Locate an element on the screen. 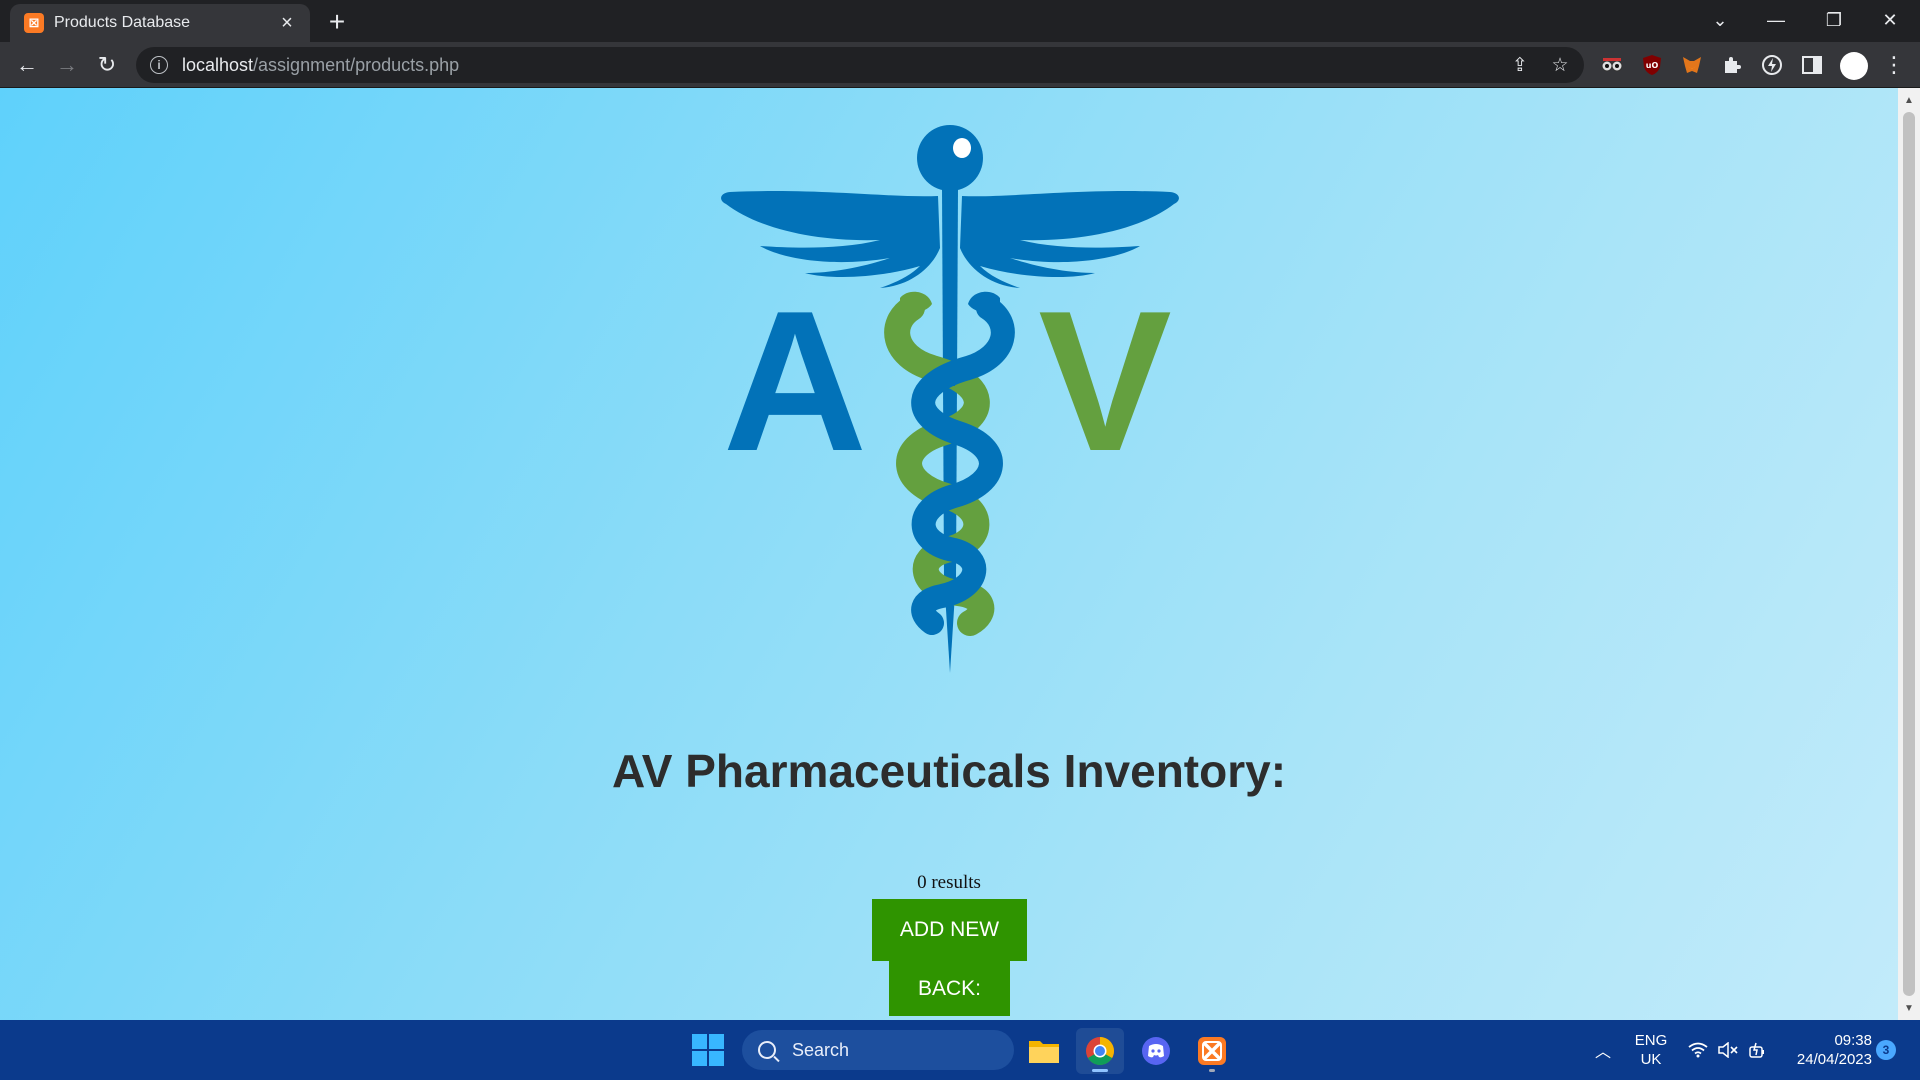  tab-products-database: ⊠ Products Database × is located at coordinates (160, 23).